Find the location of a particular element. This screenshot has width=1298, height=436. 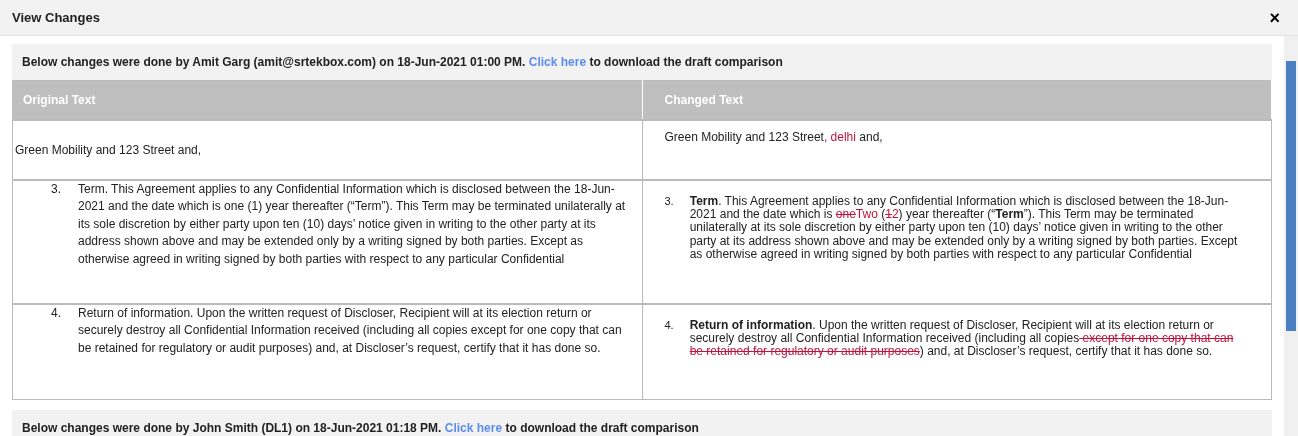

original-text: Green Mobility and 123 Street and, is located at coordinates (108, 150).